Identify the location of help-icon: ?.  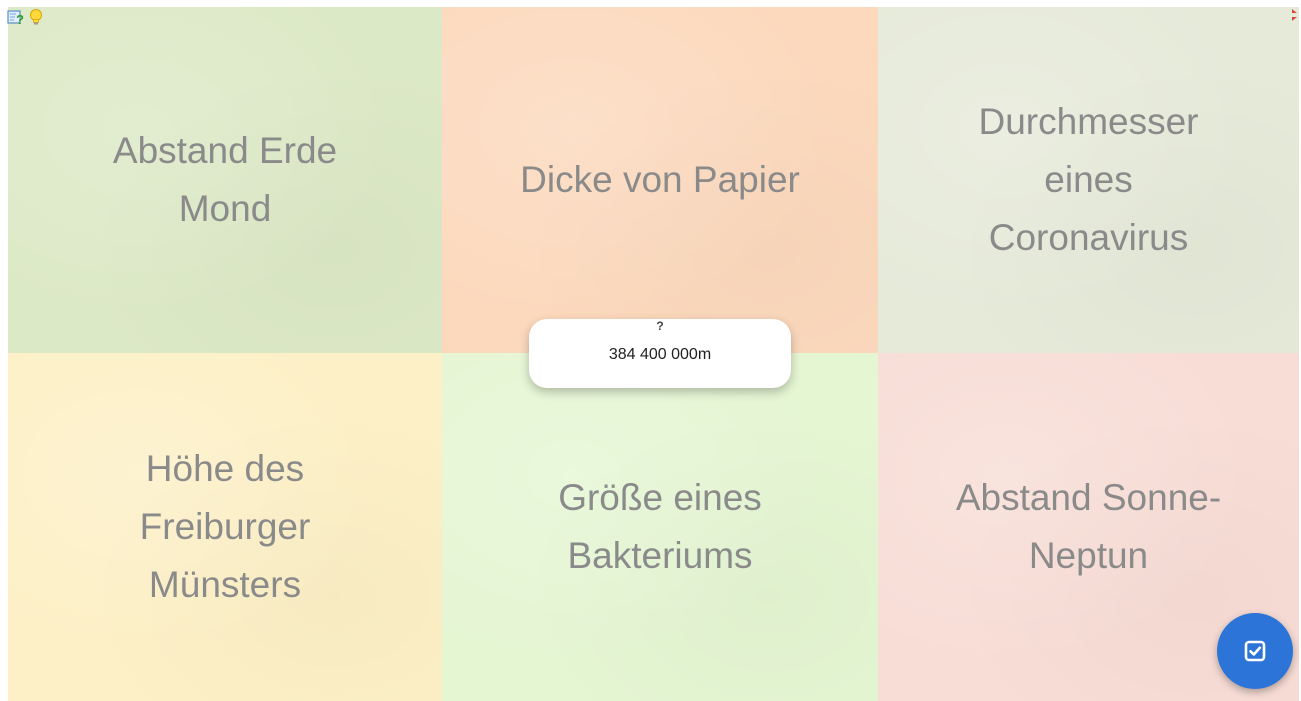
(16, 17).